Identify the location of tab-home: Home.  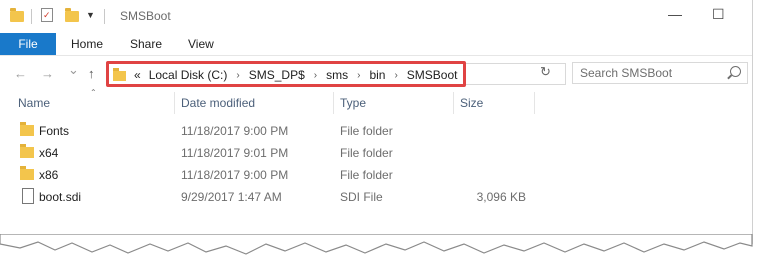
(87, 44).